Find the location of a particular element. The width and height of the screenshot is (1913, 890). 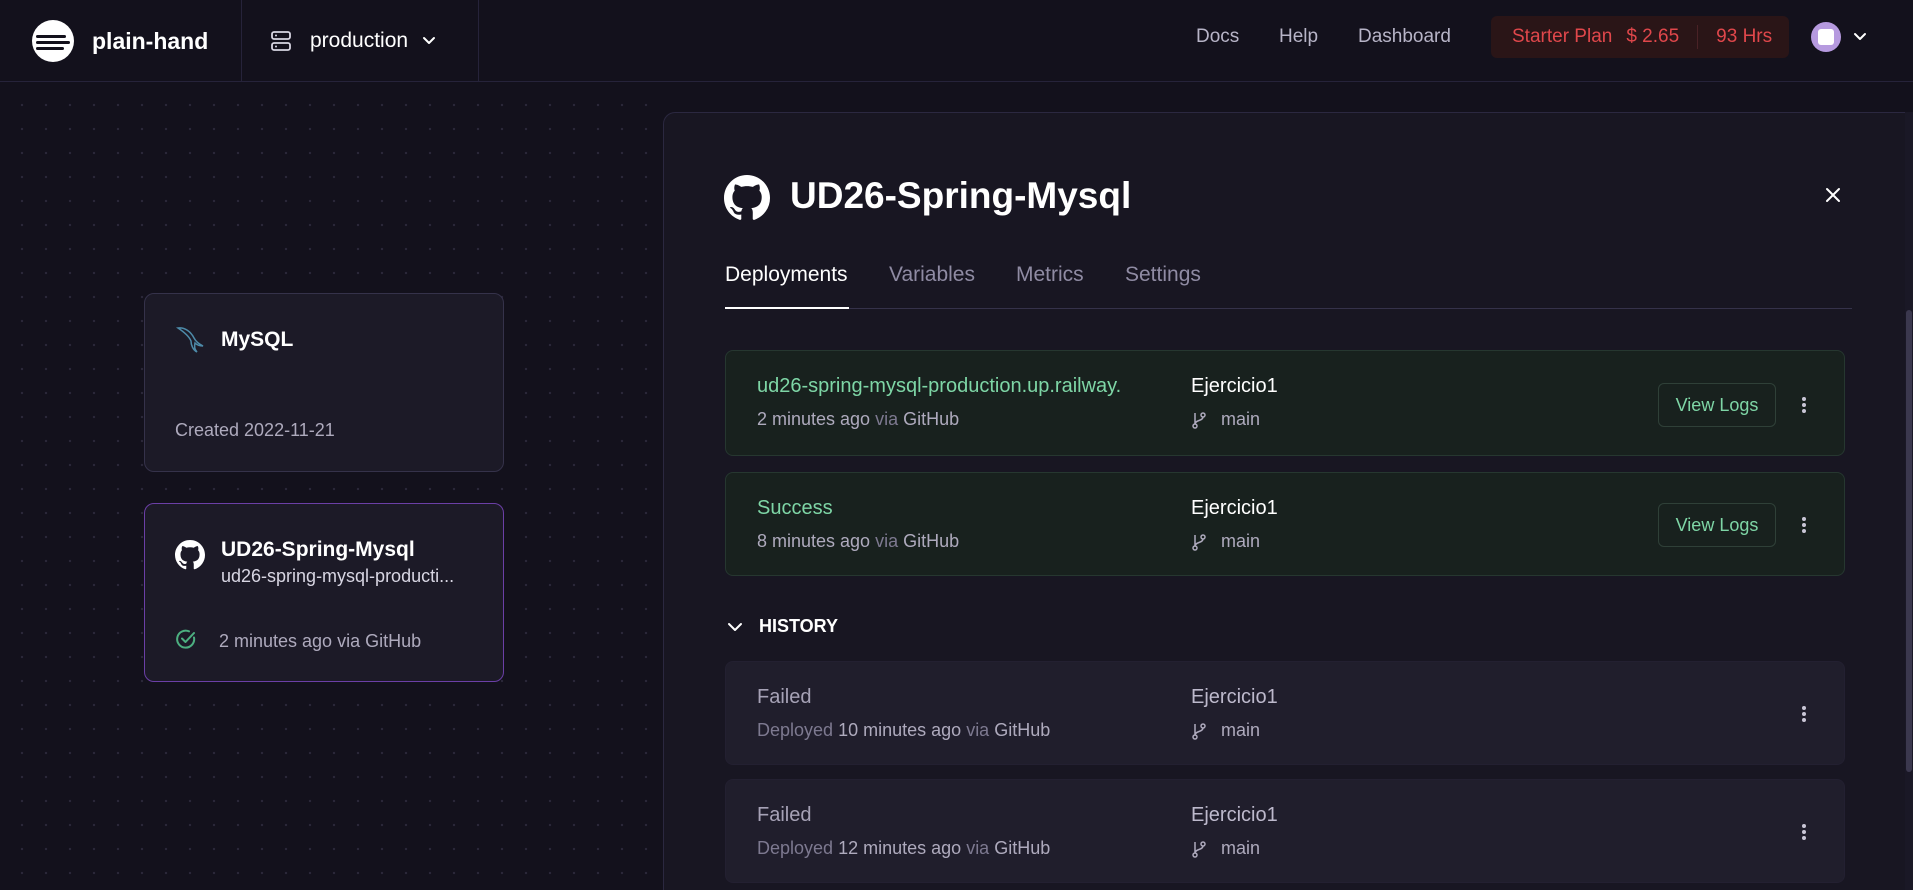

deployment-time: 8 minutes ago via GitHub is located at coordinates (858, 541).